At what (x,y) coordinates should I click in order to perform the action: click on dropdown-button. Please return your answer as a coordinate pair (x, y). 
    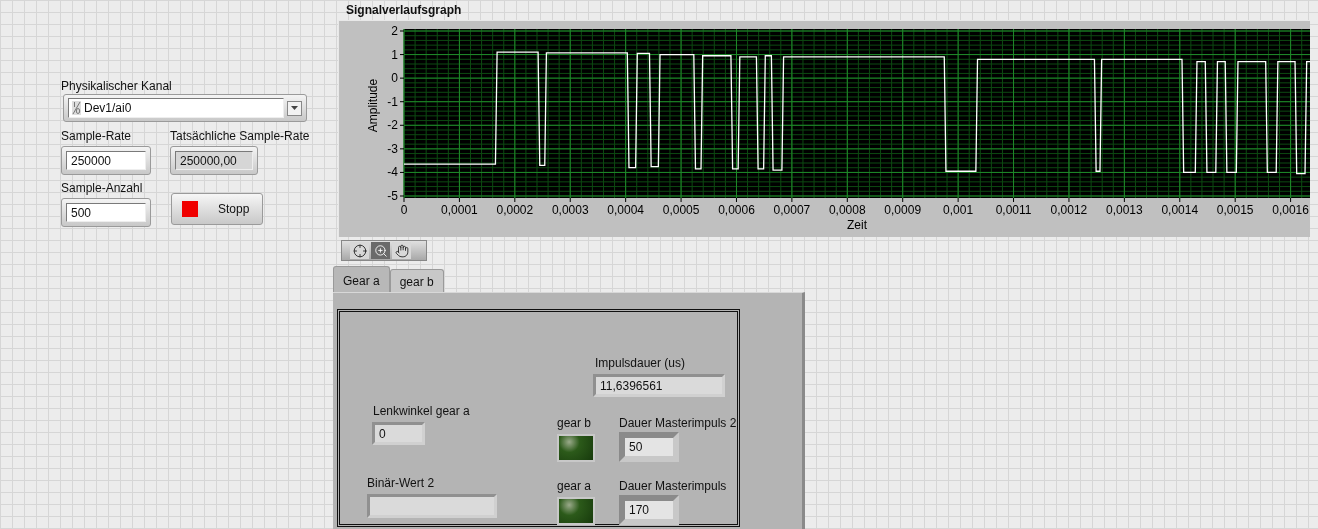
    Looking at the image, I should click on (294, 108).